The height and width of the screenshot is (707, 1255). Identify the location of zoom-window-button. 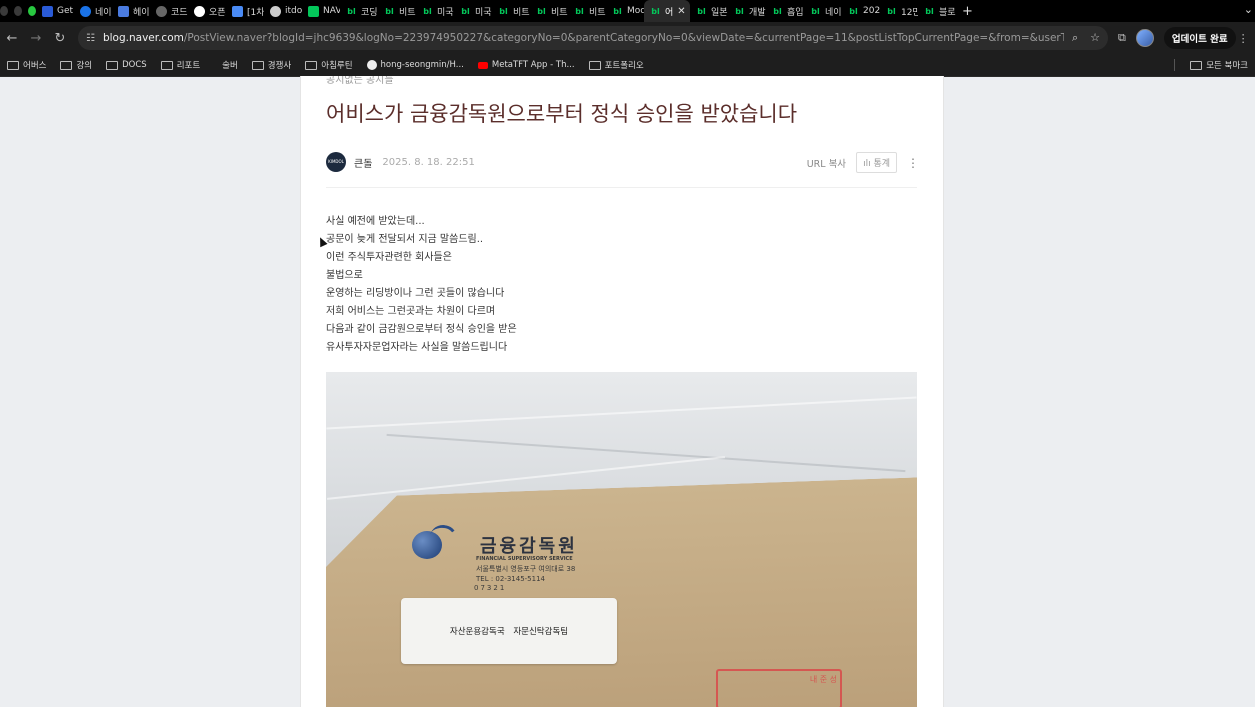
(32, 11).